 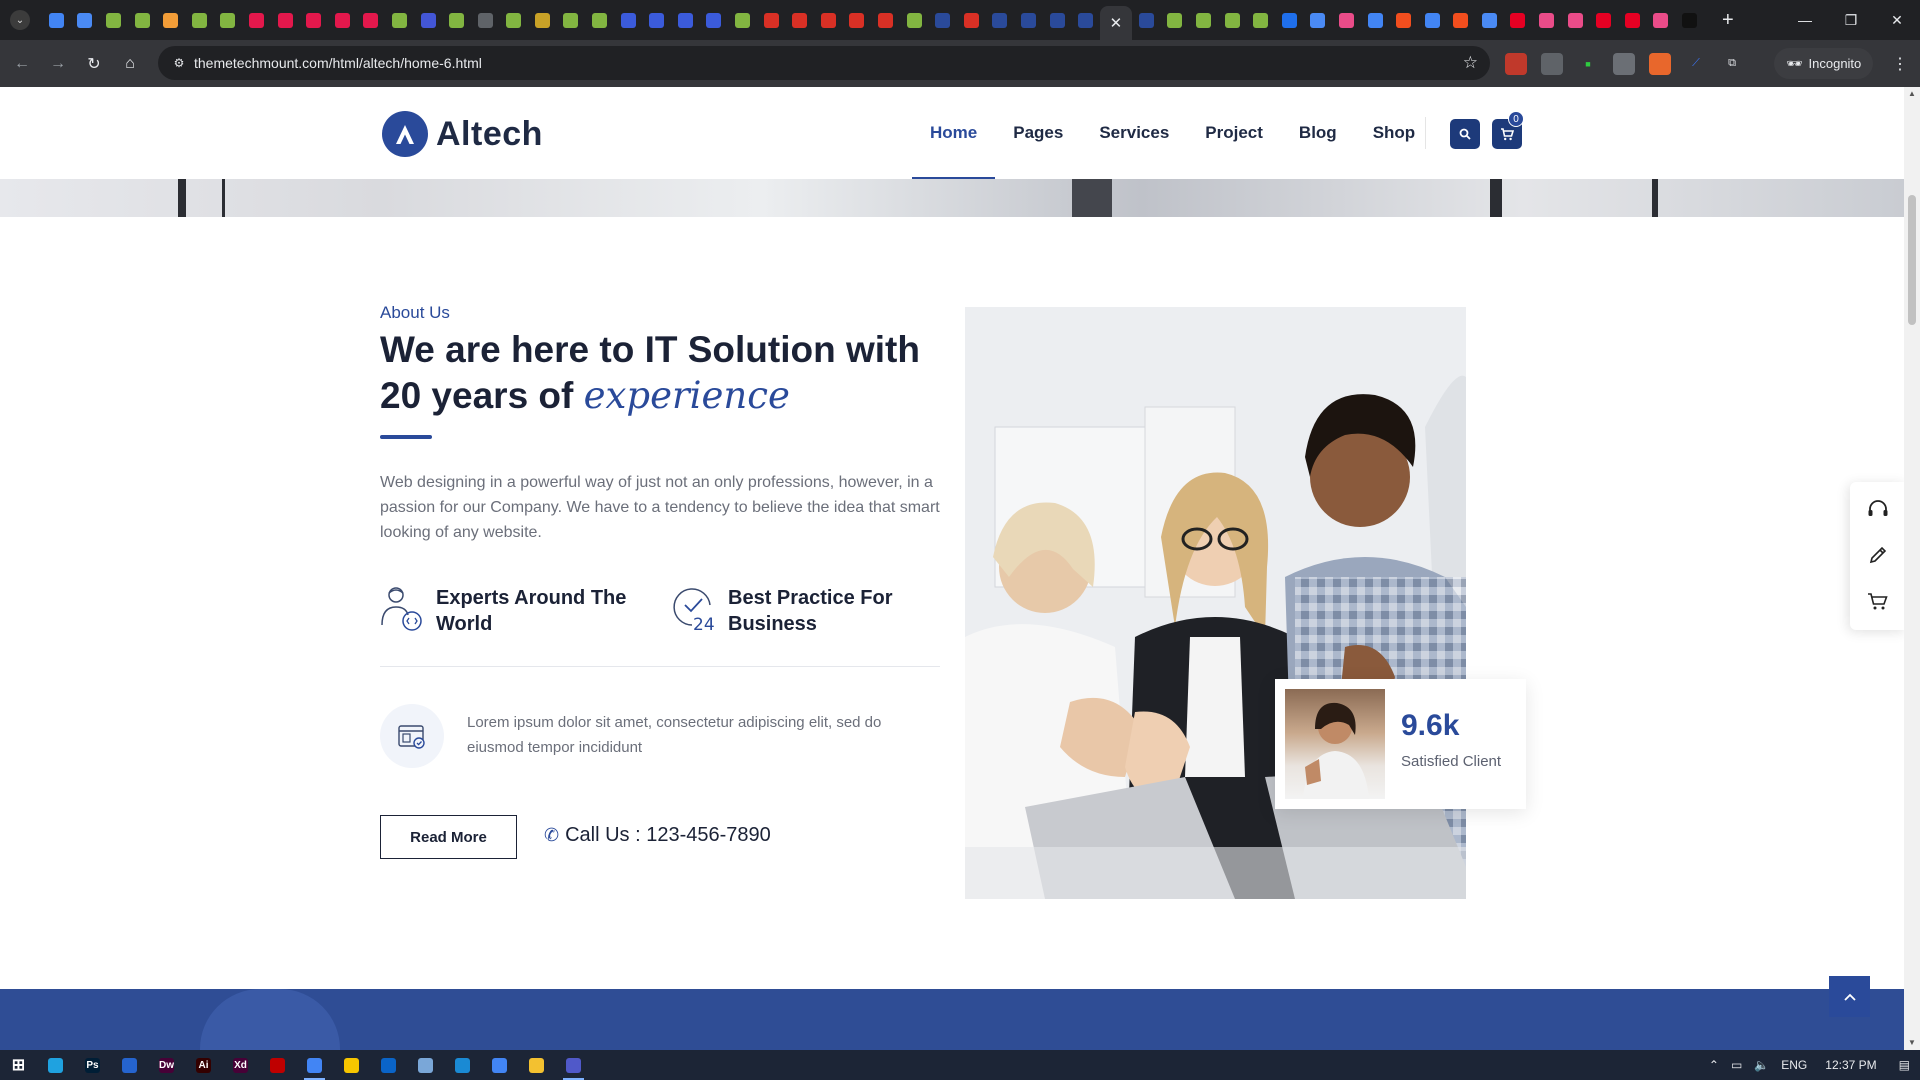 I want to click on forward-arrow-icon: →, so click(x=58, y=64).